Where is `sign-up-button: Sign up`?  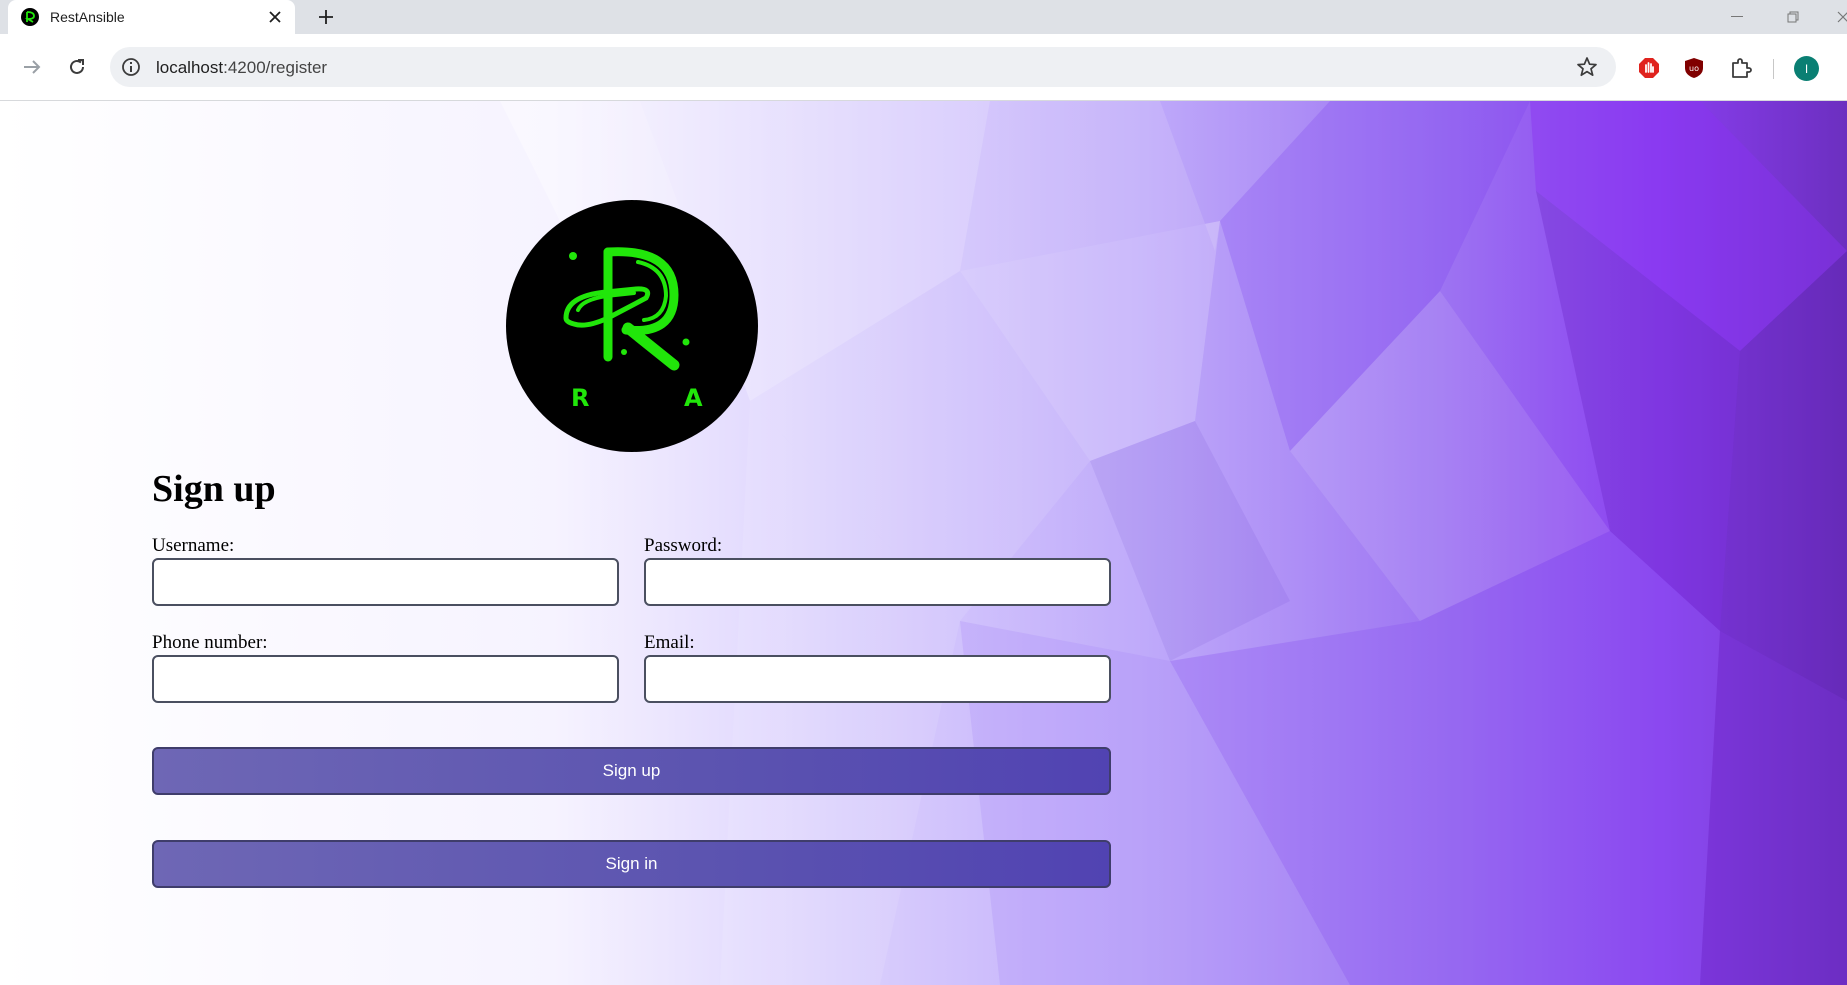
sign-up-button: Sign up is located at coordinates (631, 771).